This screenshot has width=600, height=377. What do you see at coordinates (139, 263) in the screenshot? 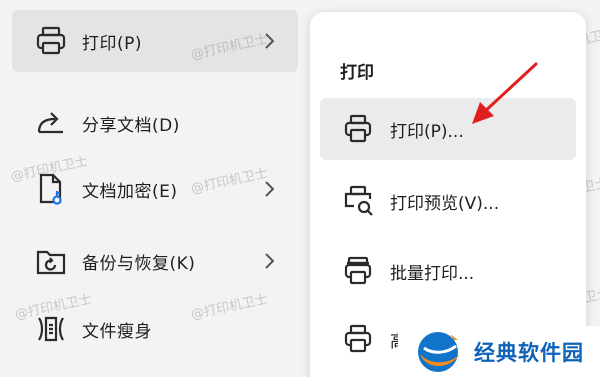
I see `menu-item-label: 备份与恢复(K)` at bounding box center [139, 263].